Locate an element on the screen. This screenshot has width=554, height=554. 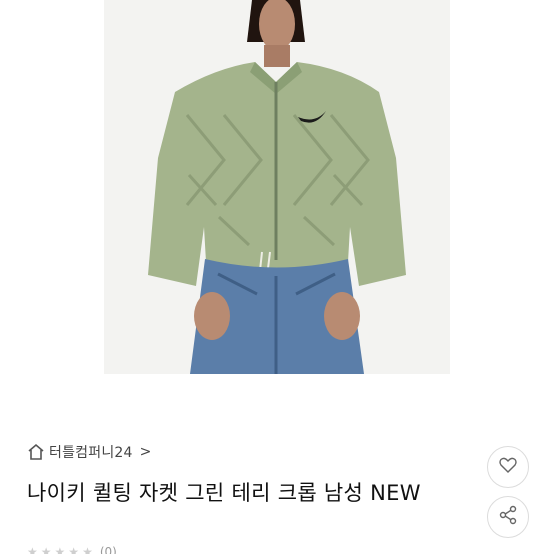
shop-name: 터틀컴퍼니24 is located at coordinates (91, 453).